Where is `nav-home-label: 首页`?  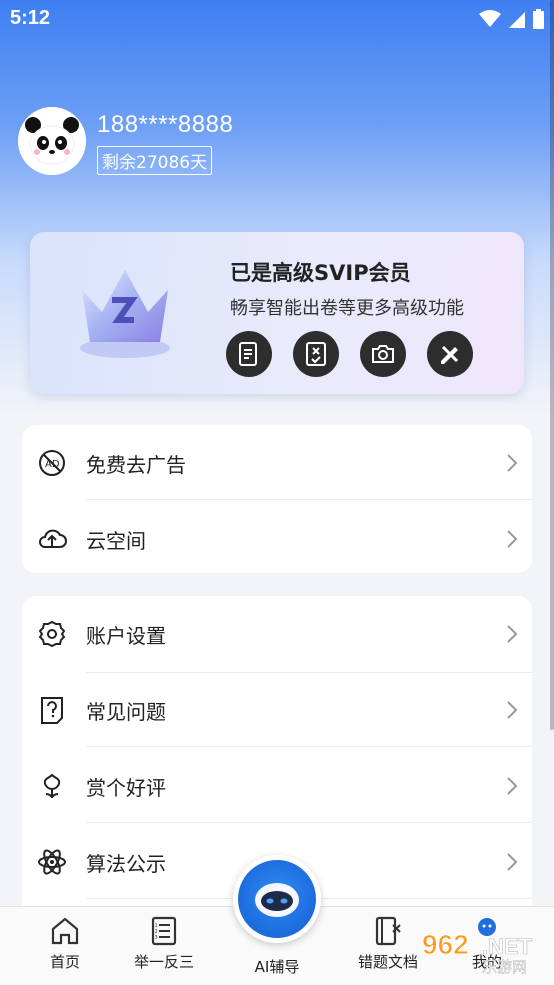 nav-home-label: 首页 is located at coordinates (64, 962).